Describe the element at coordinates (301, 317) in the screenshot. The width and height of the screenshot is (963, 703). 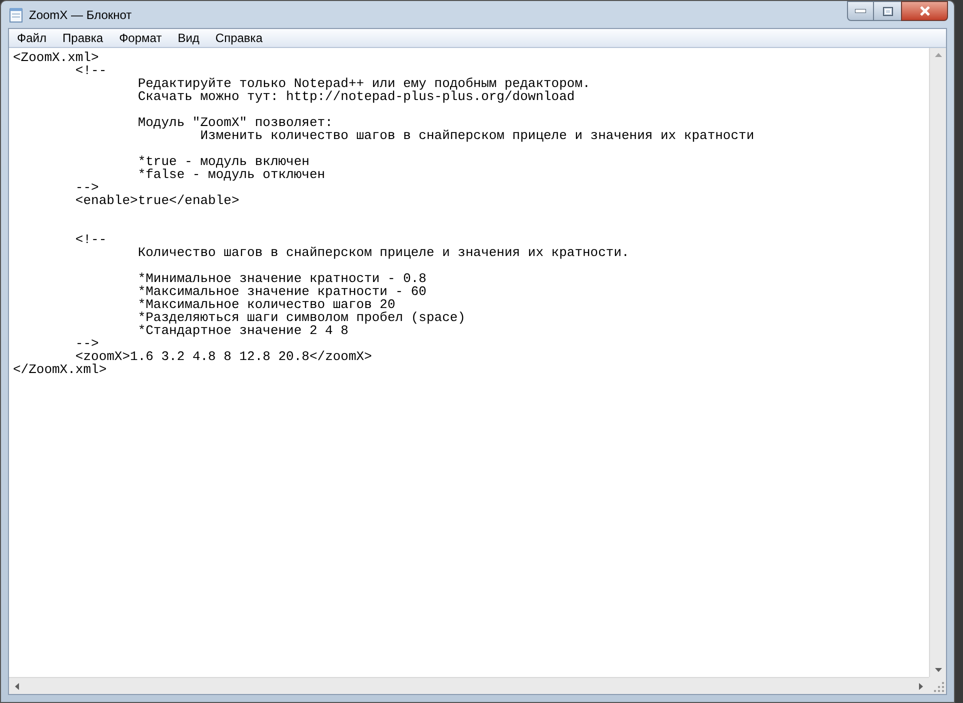
I see `text-line: *Разделяються шаги символом пробел (space)` at that location.